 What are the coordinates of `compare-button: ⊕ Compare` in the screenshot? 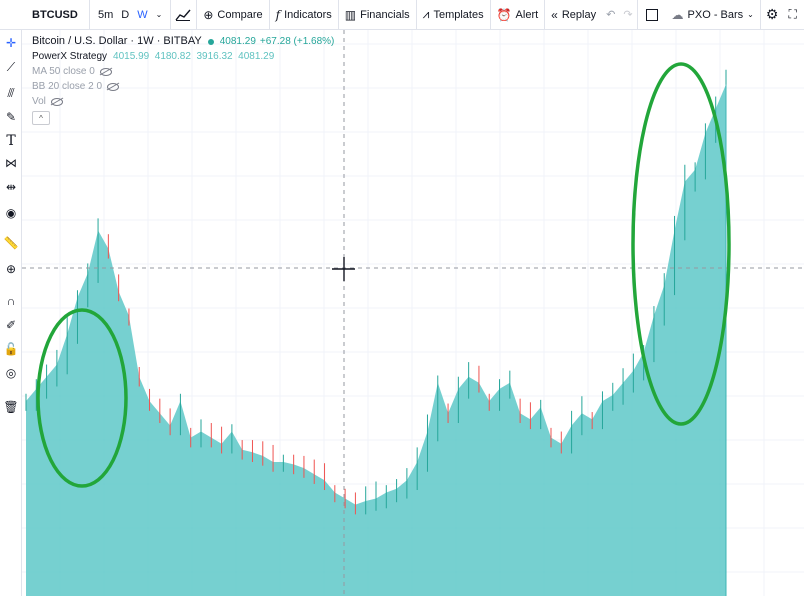 It's located at (233, 15).